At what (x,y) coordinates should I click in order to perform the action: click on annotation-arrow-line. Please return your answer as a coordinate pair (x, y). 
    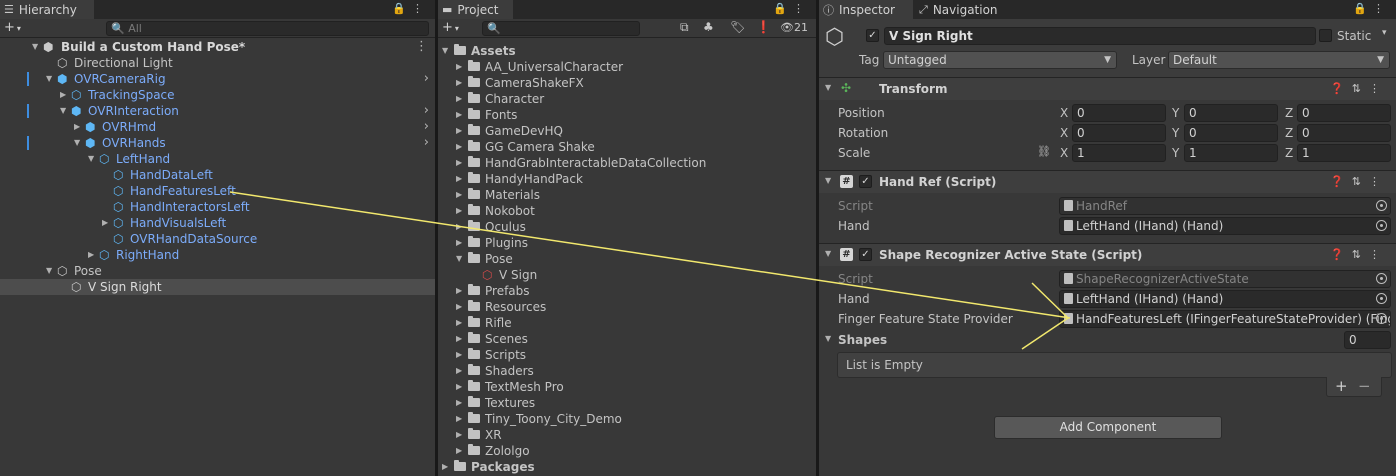
    Looking at the image, I should click on (1045, 333).